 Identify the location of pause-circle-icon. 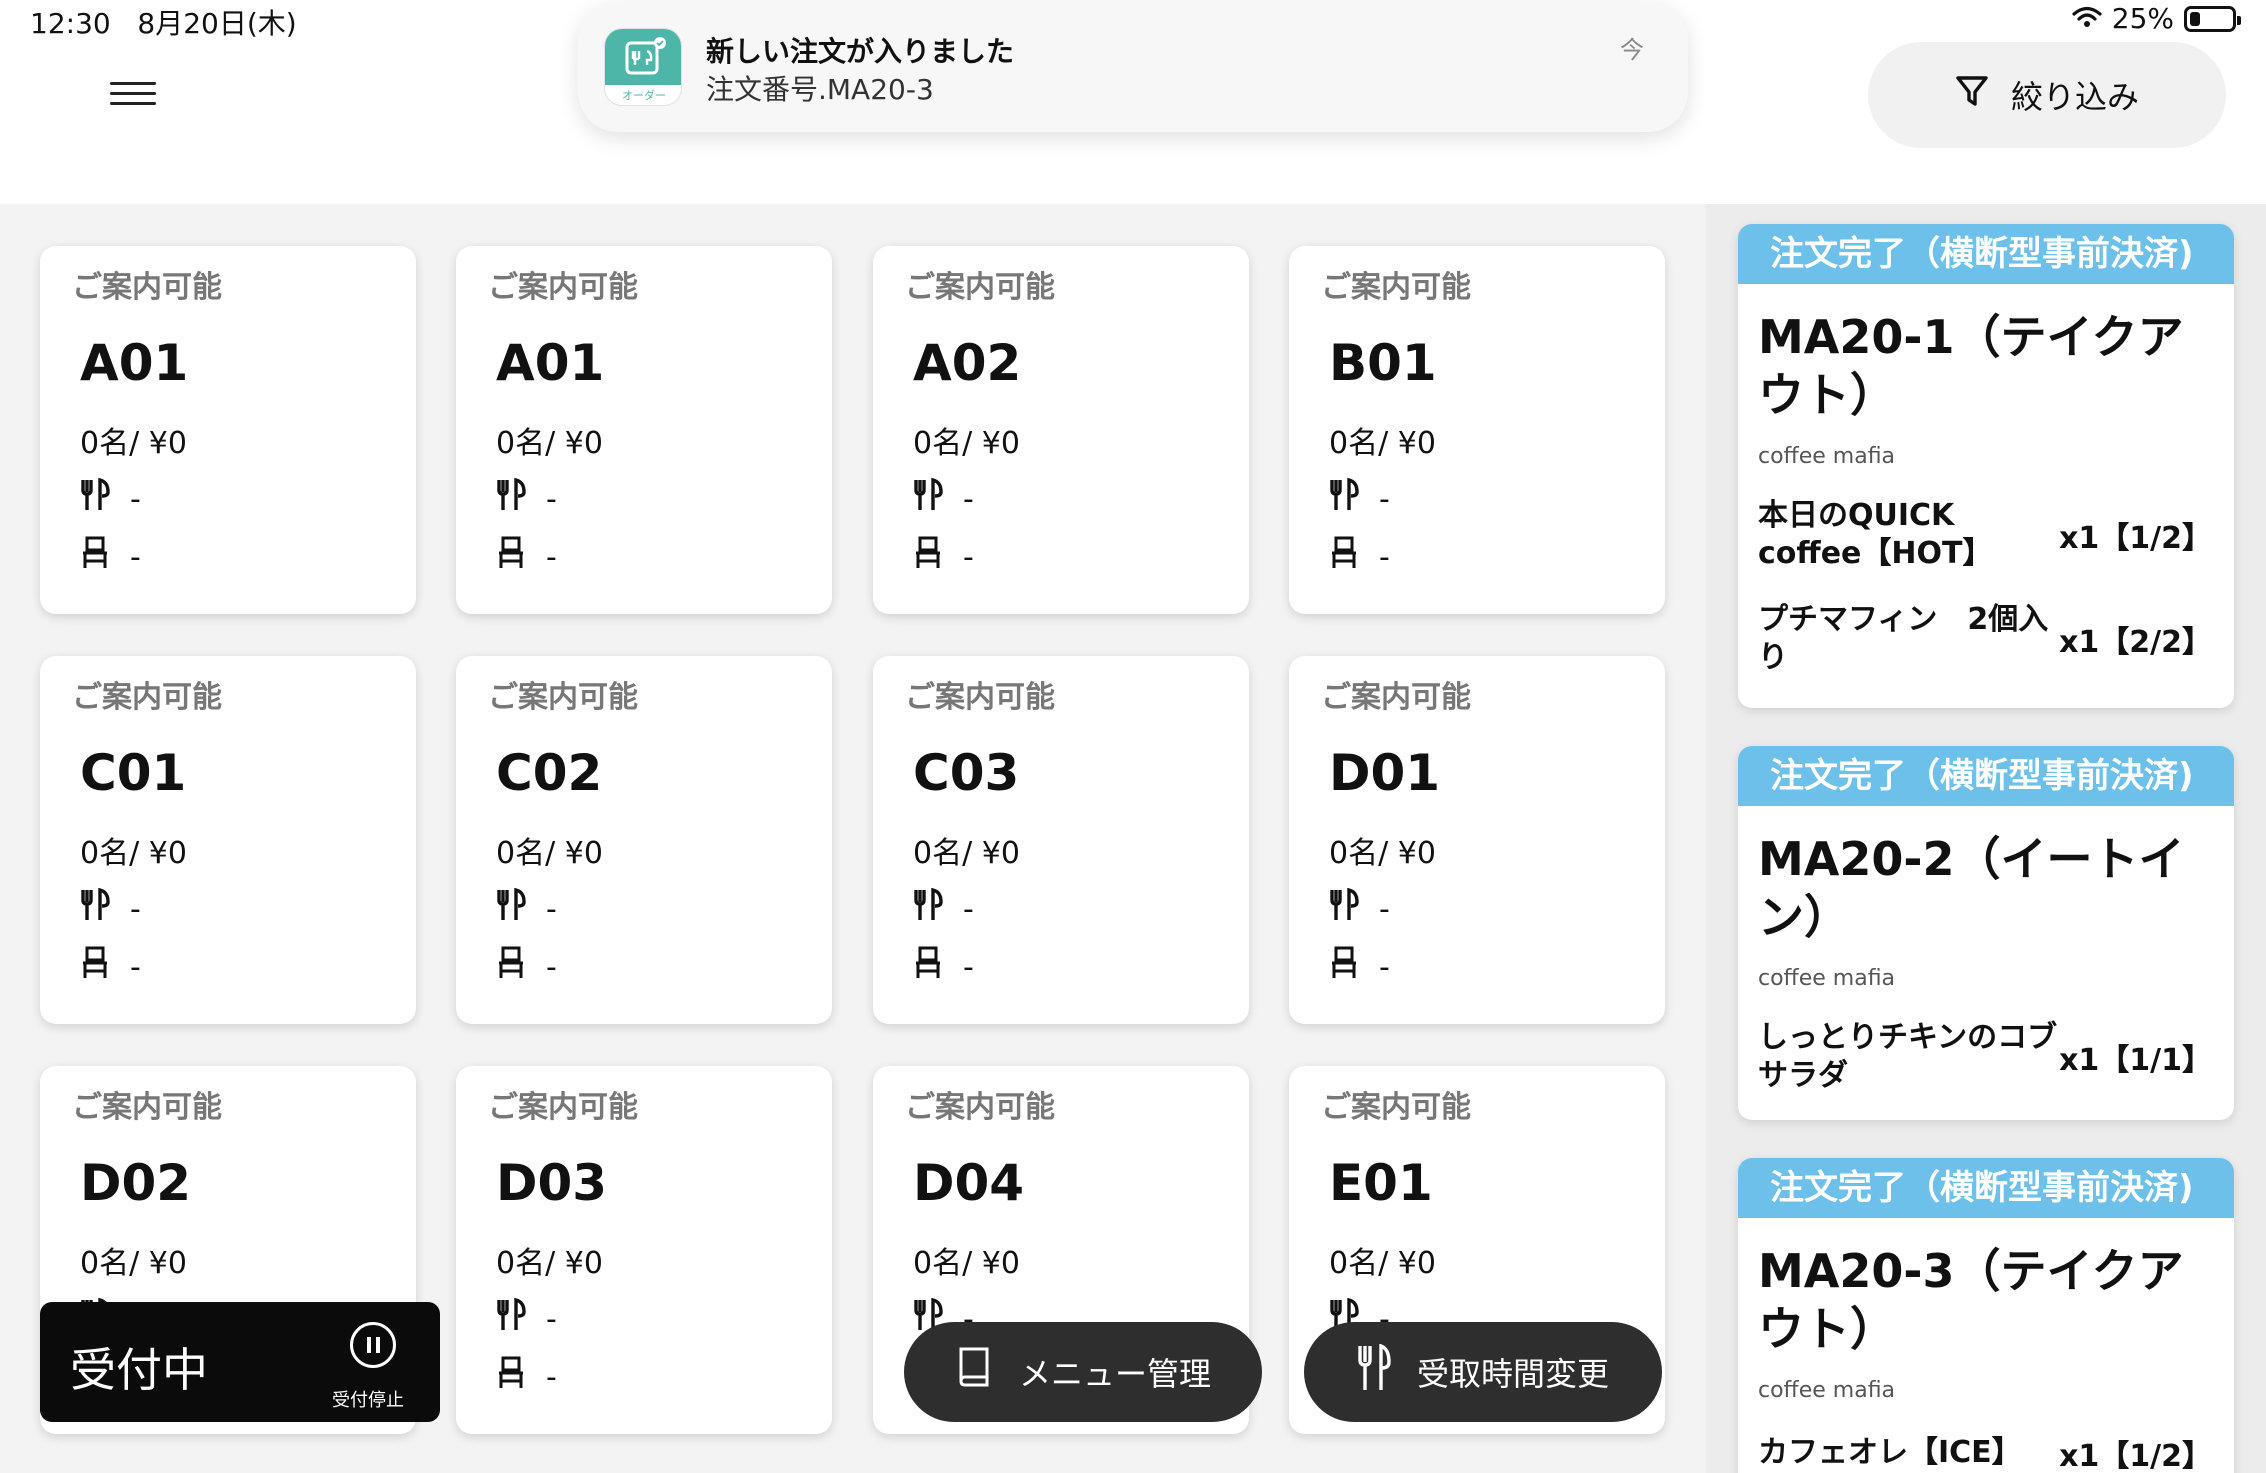
(373, 1345).